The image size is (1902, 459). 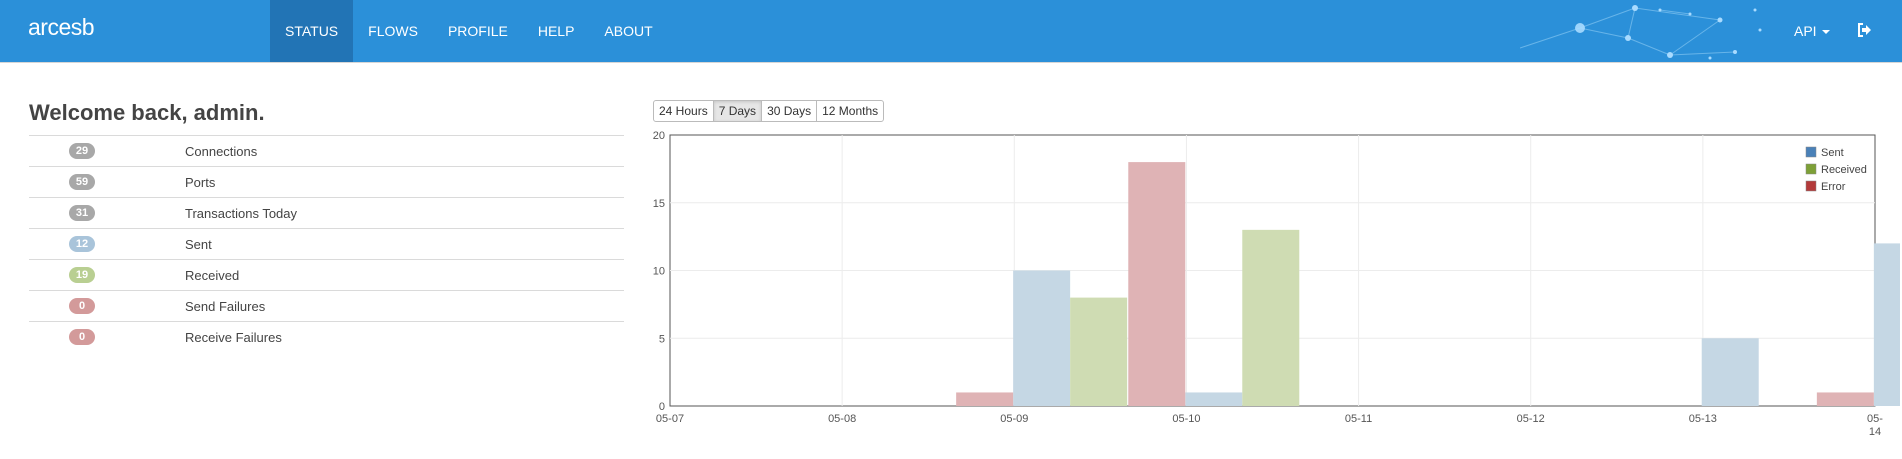 I want to click on x-tick-label: 05-08, so click(x=842, y=419).